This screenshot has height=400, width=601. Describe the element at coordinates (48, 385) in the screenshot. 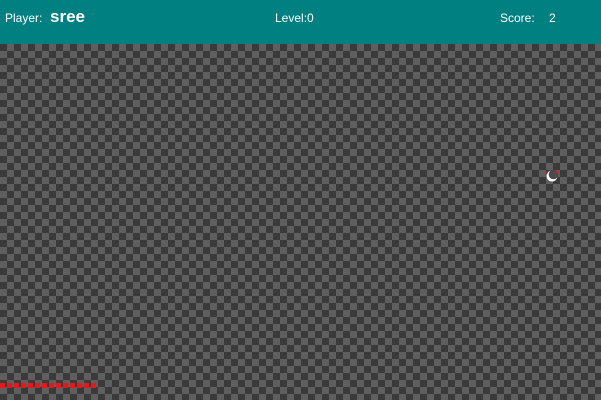

I see `snake-body` at that location.